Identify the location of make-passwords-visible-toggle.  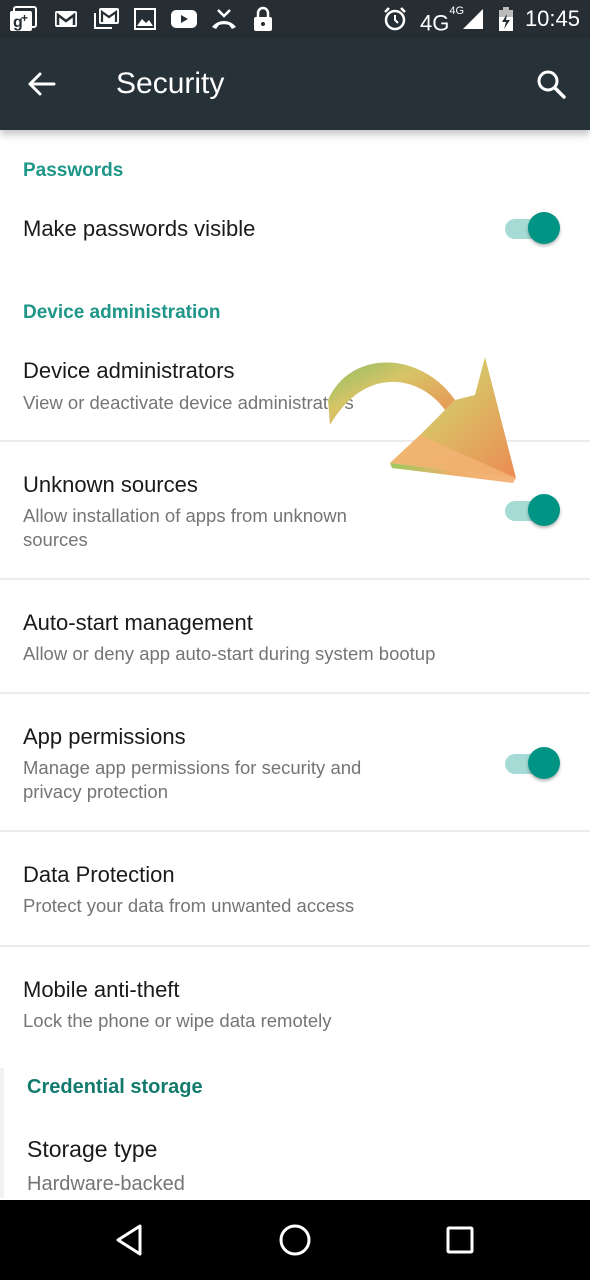
(532, 228).